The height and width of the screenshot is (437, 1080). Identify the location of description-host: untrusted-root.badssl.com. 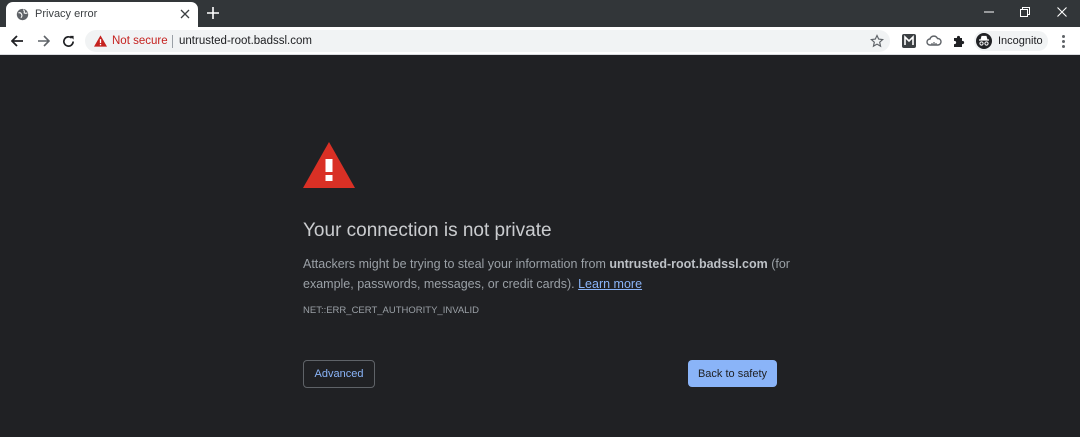
(688, 264).